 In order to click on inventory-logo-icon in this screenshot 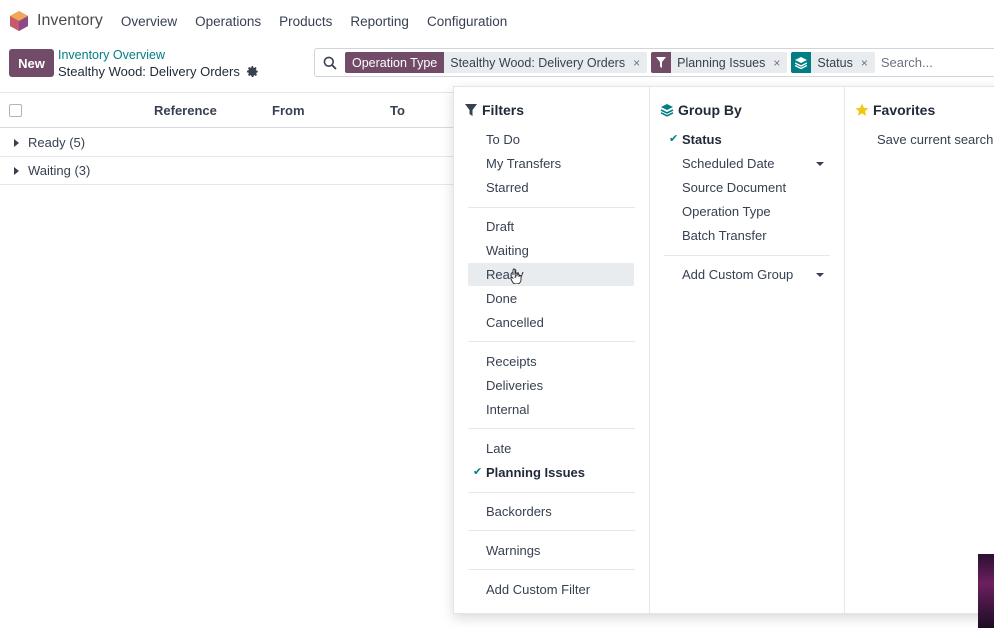, I will do `click(19, 21)`.